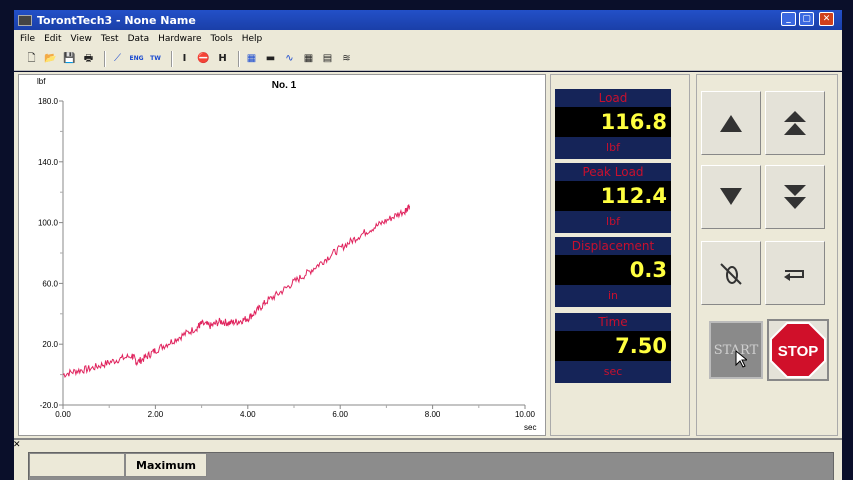  What do you see at coordinates (613, 372) in the screenshot?
I see `readout-unit: sec` at bounding box center [613, 372].